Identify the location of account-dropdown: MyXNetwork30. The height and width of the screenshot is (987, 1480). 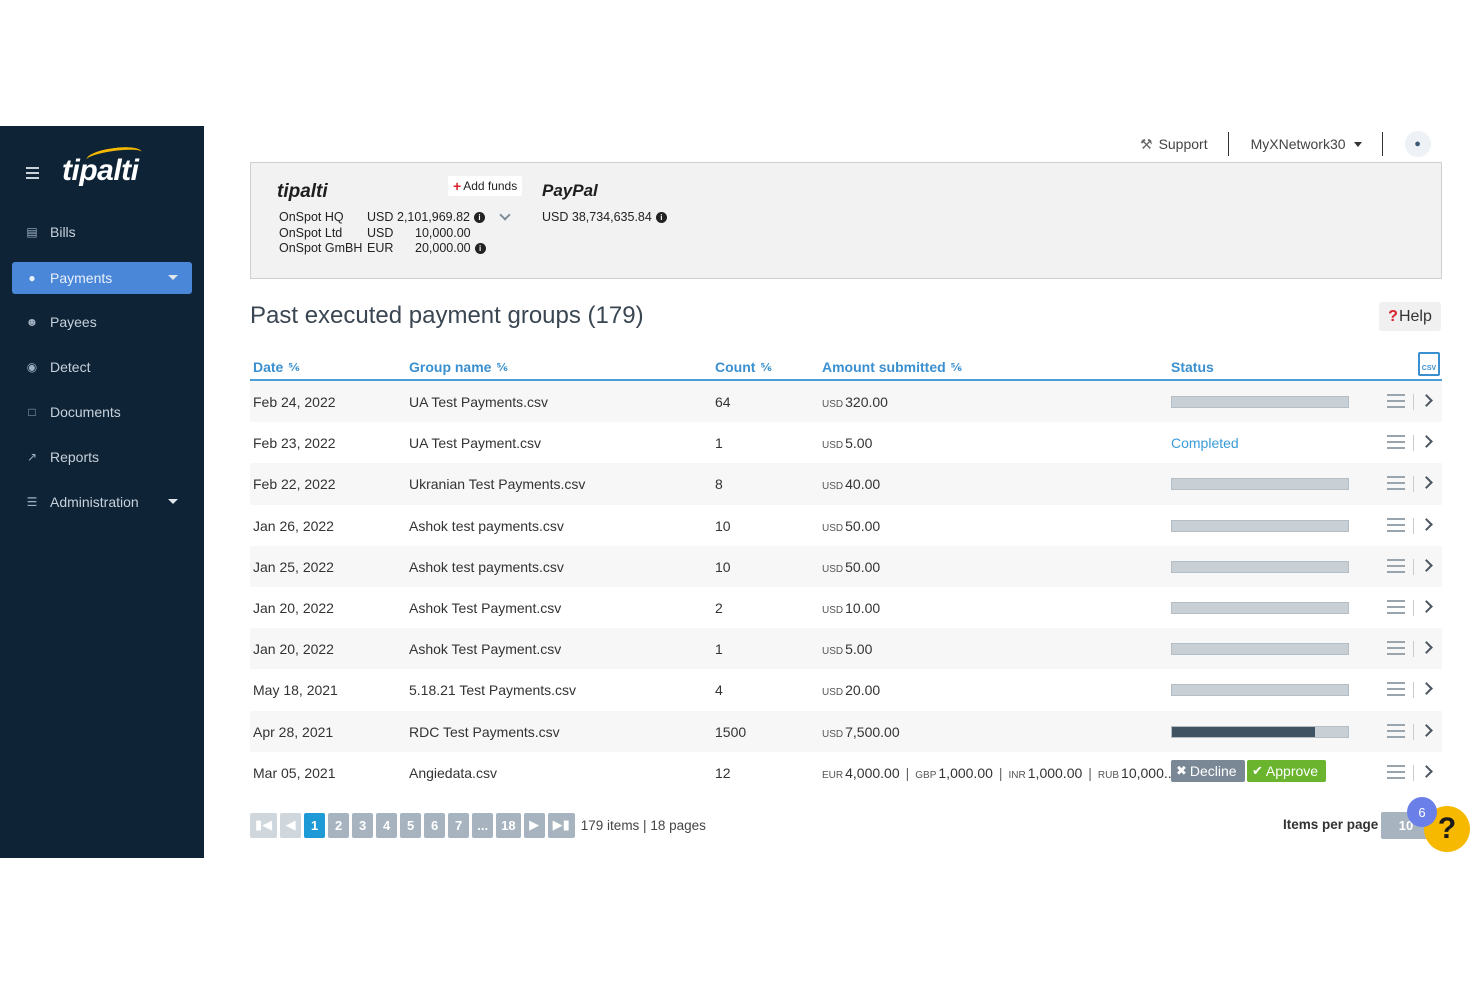
(1306, 144).